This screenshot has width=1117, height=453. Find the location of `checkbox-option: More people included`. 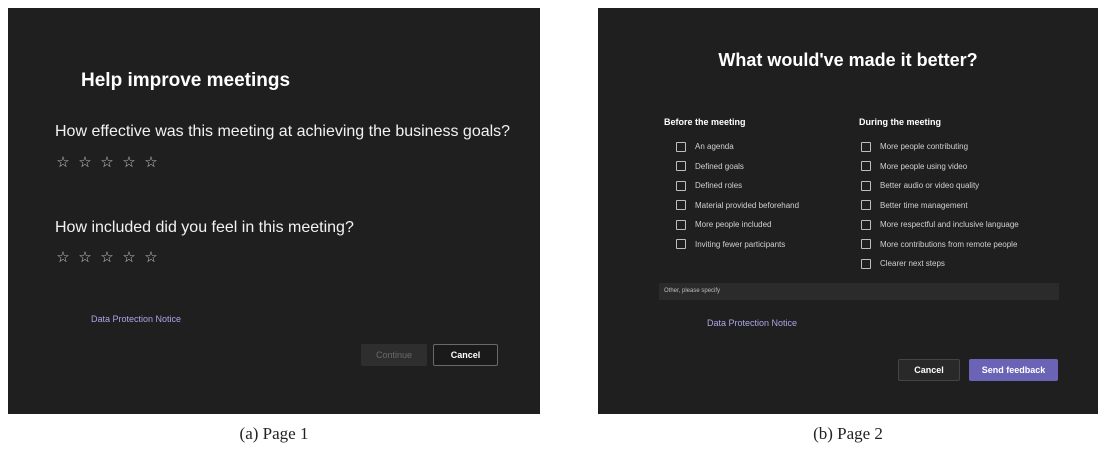

checkbox-option: More people included is located at coordinates (737, 225).